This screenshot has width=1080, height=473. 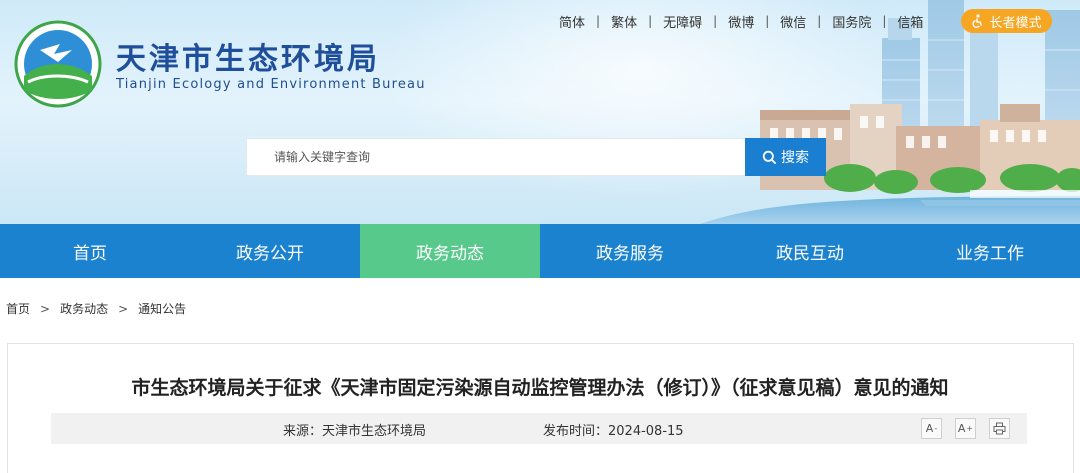 I want to click on font-larger-button: A +, so click(x=965, y=428).